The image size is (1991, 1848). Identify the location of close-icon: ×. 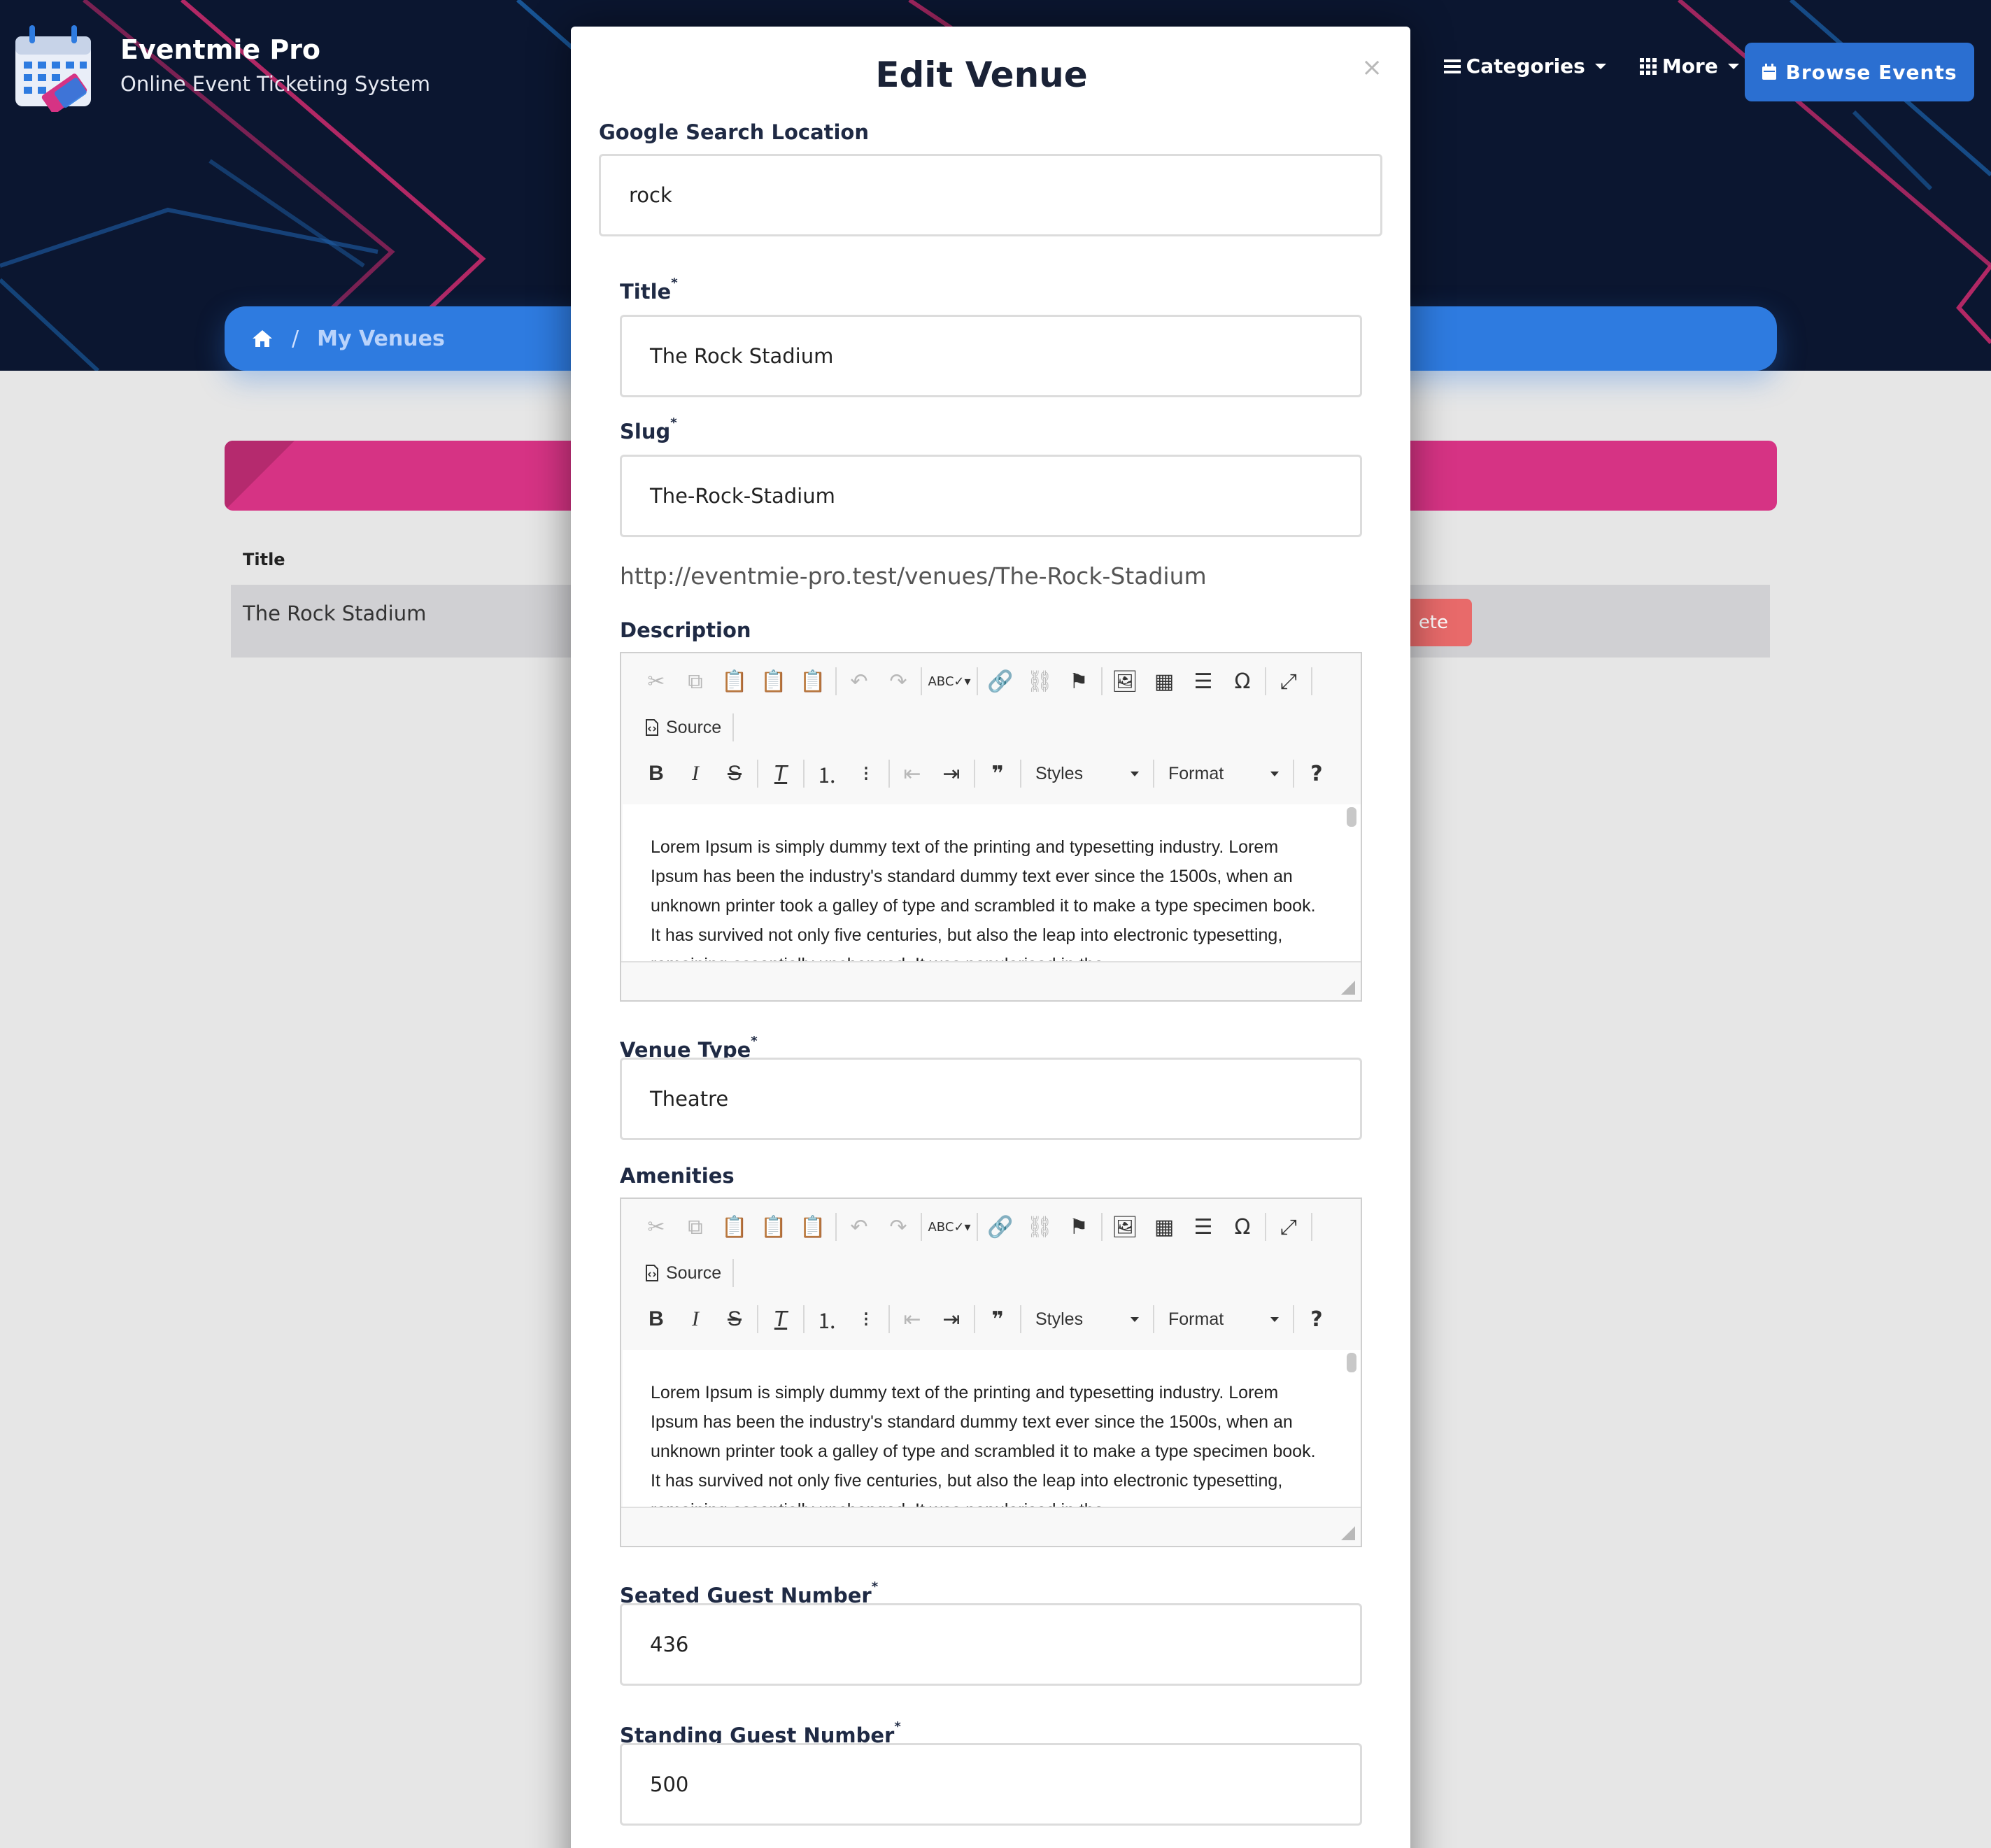
(1371, 67).